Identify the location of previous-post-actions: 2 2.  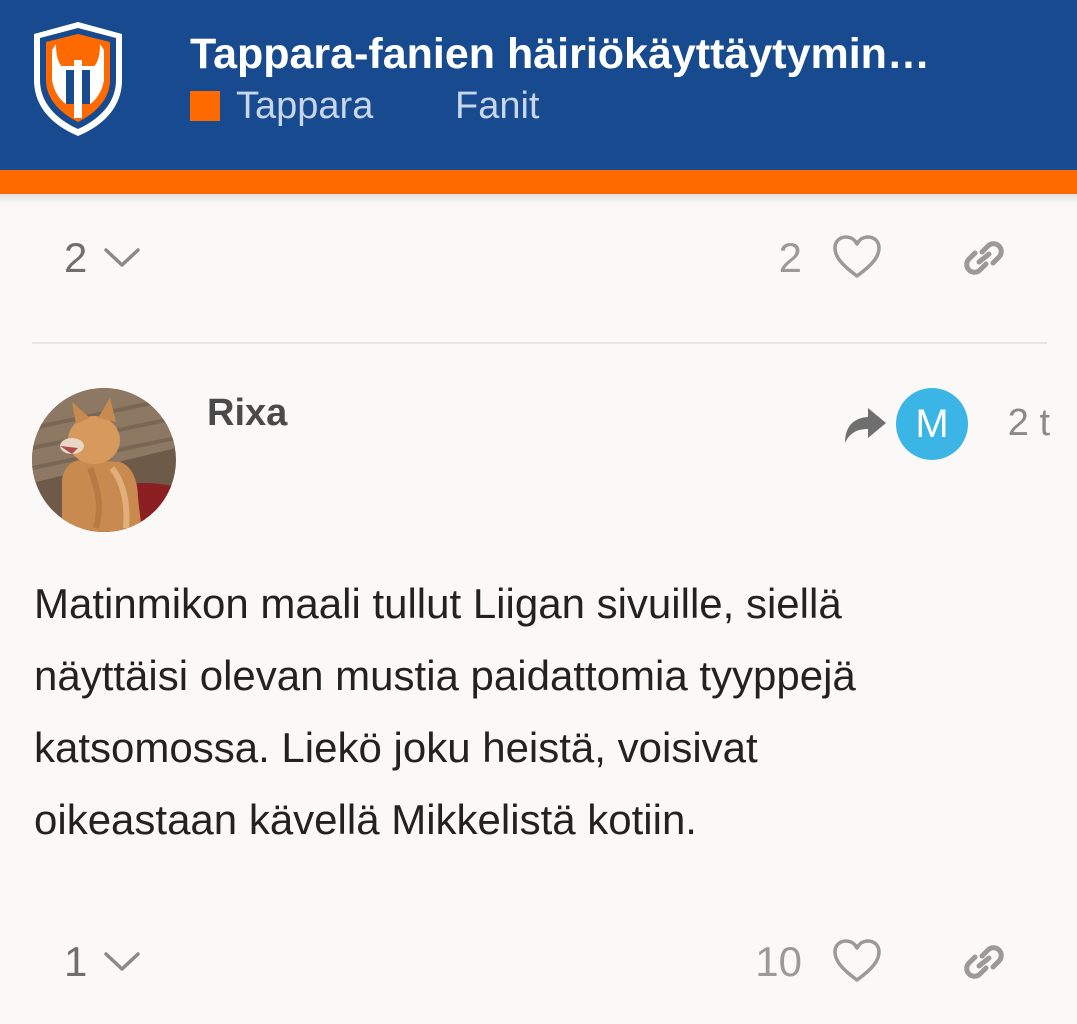
(538, 258).